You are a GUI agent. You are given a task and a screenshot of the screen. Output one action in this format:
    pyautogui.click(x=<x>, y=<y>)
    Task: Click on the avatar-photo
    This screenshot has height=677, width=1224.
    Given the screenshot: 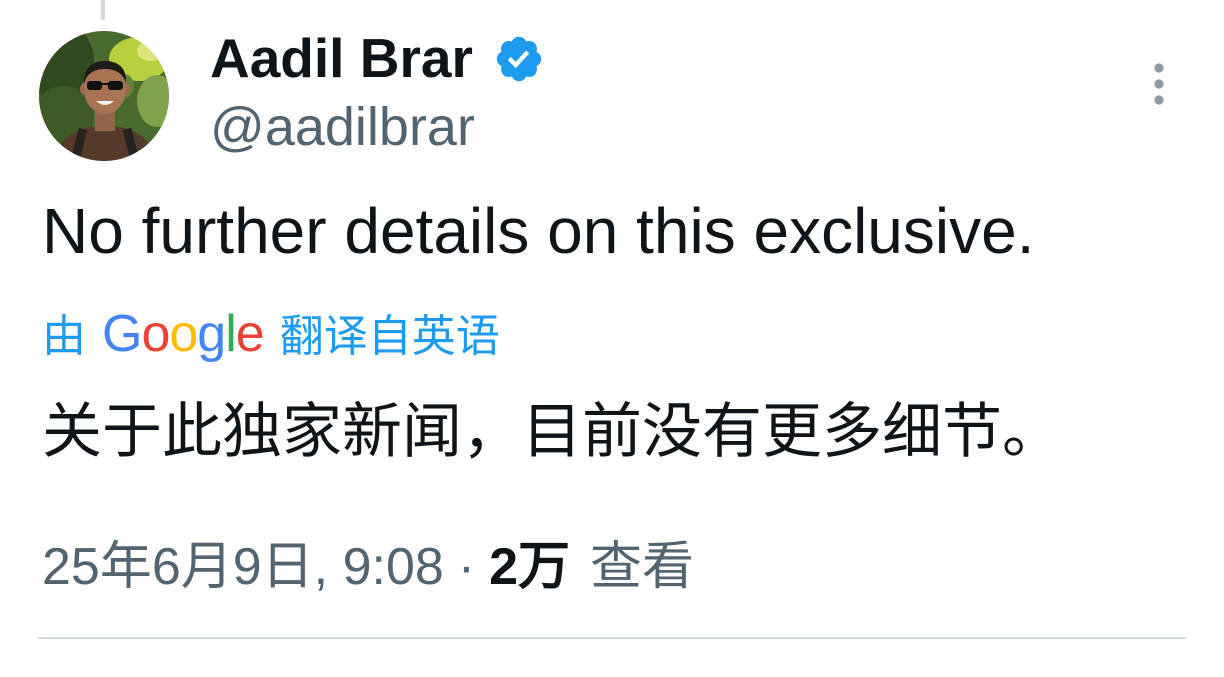 What is the action you would take?
    pyautogui.click(x=104, y=96)
    